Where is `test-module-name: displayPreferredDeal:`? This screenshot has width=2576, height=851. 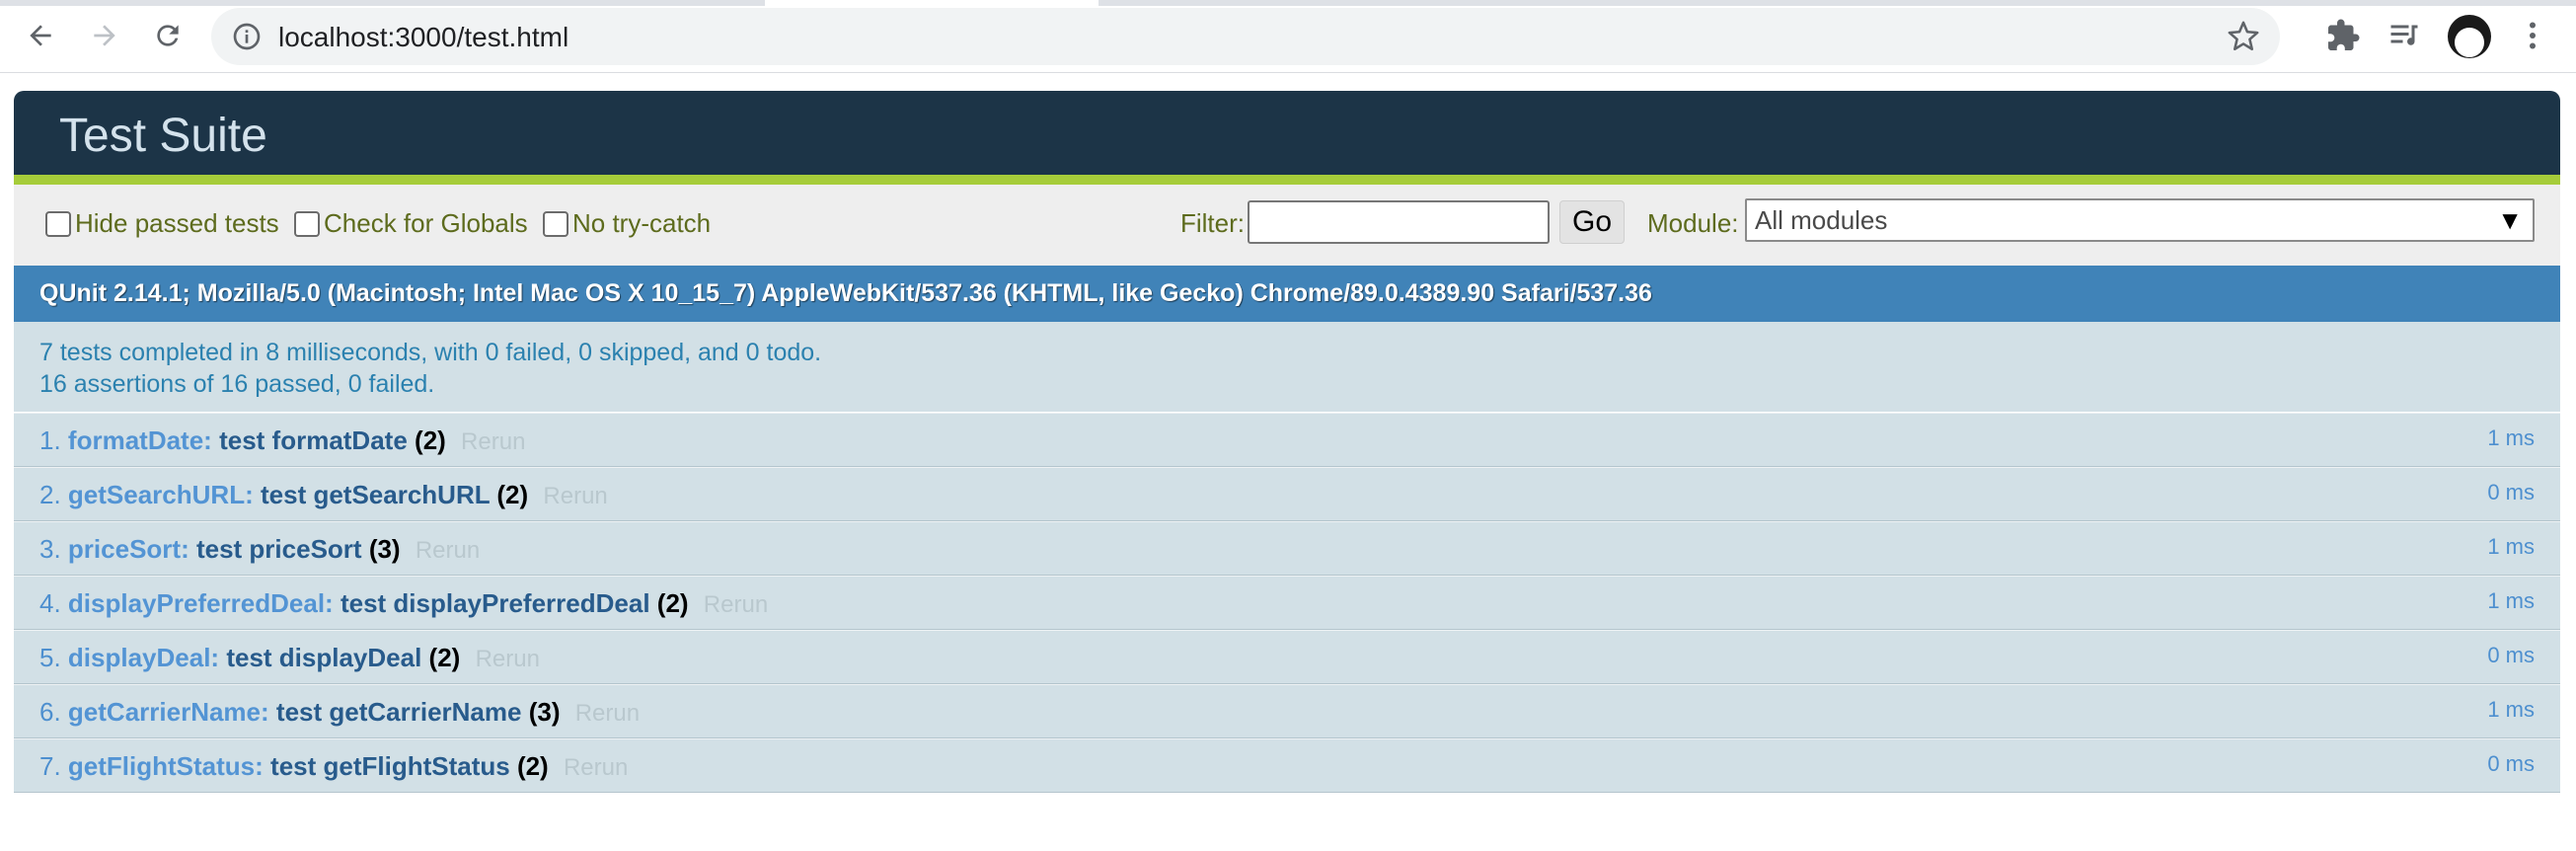
test-module-name: displayPreferredDeal: is located at coordinates (201, 603).